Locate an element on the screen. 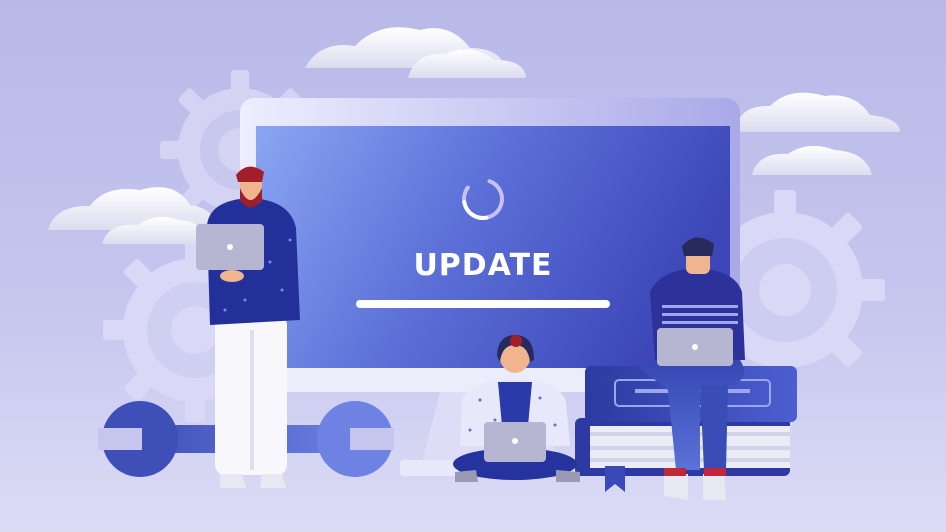 The image size is (946, 532). progress-fill is located at coordinates (483, 304).